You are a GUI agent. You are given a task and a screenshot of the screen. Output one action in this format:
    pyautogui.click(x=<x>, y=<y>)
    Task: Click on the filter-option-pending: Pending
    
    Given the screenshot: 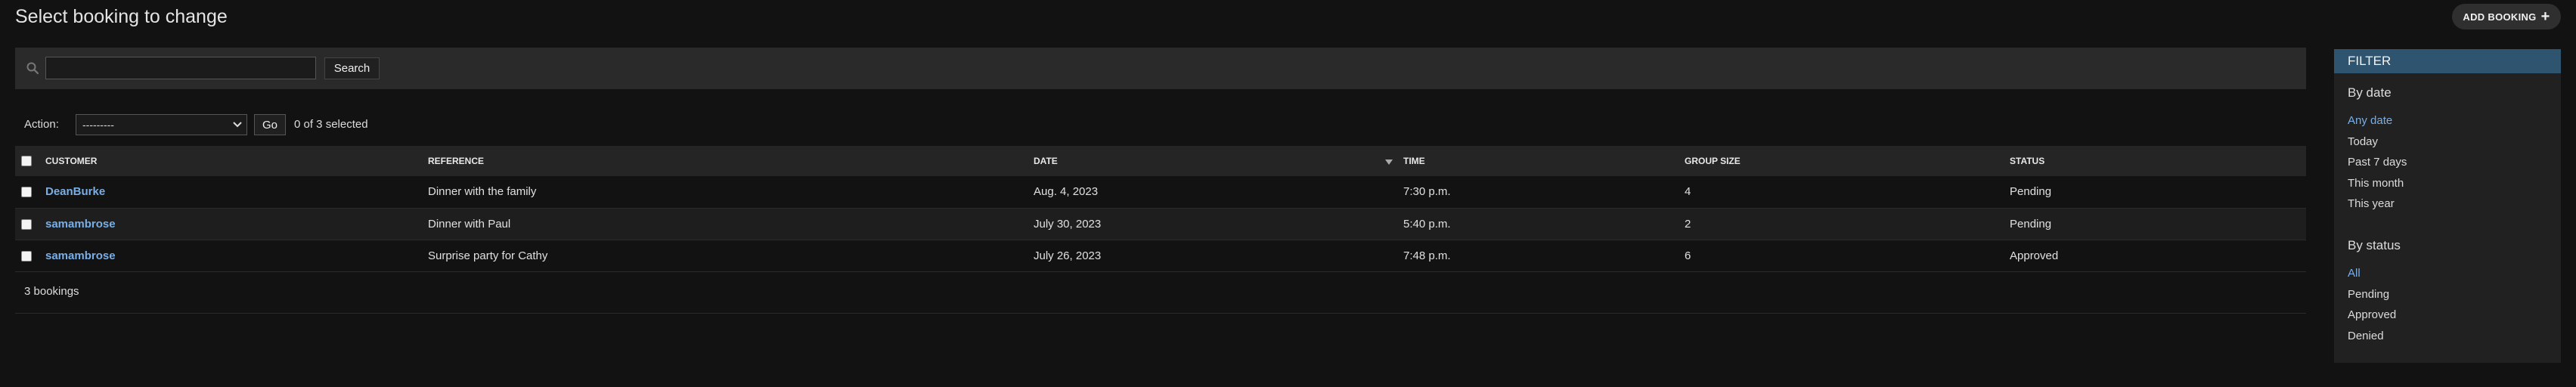 What is the action you would take?
    pyautogui.click(x=2372, y=294)
    